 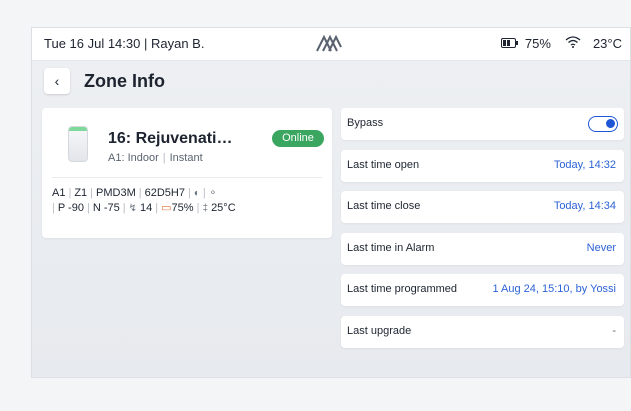 I want to click on divider, so click(x=187, y=177).